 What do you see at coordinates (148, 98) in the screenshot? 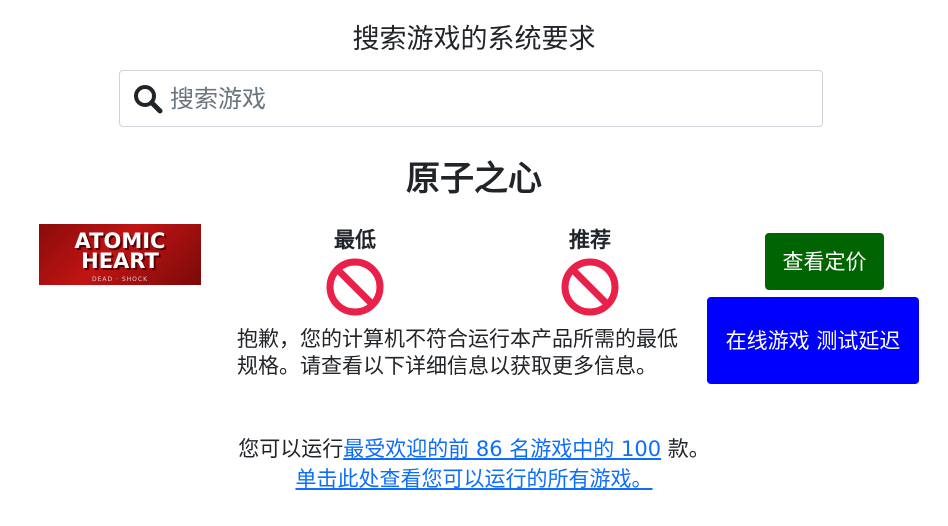
I see `search-icon` at bounding box center [148, 98].